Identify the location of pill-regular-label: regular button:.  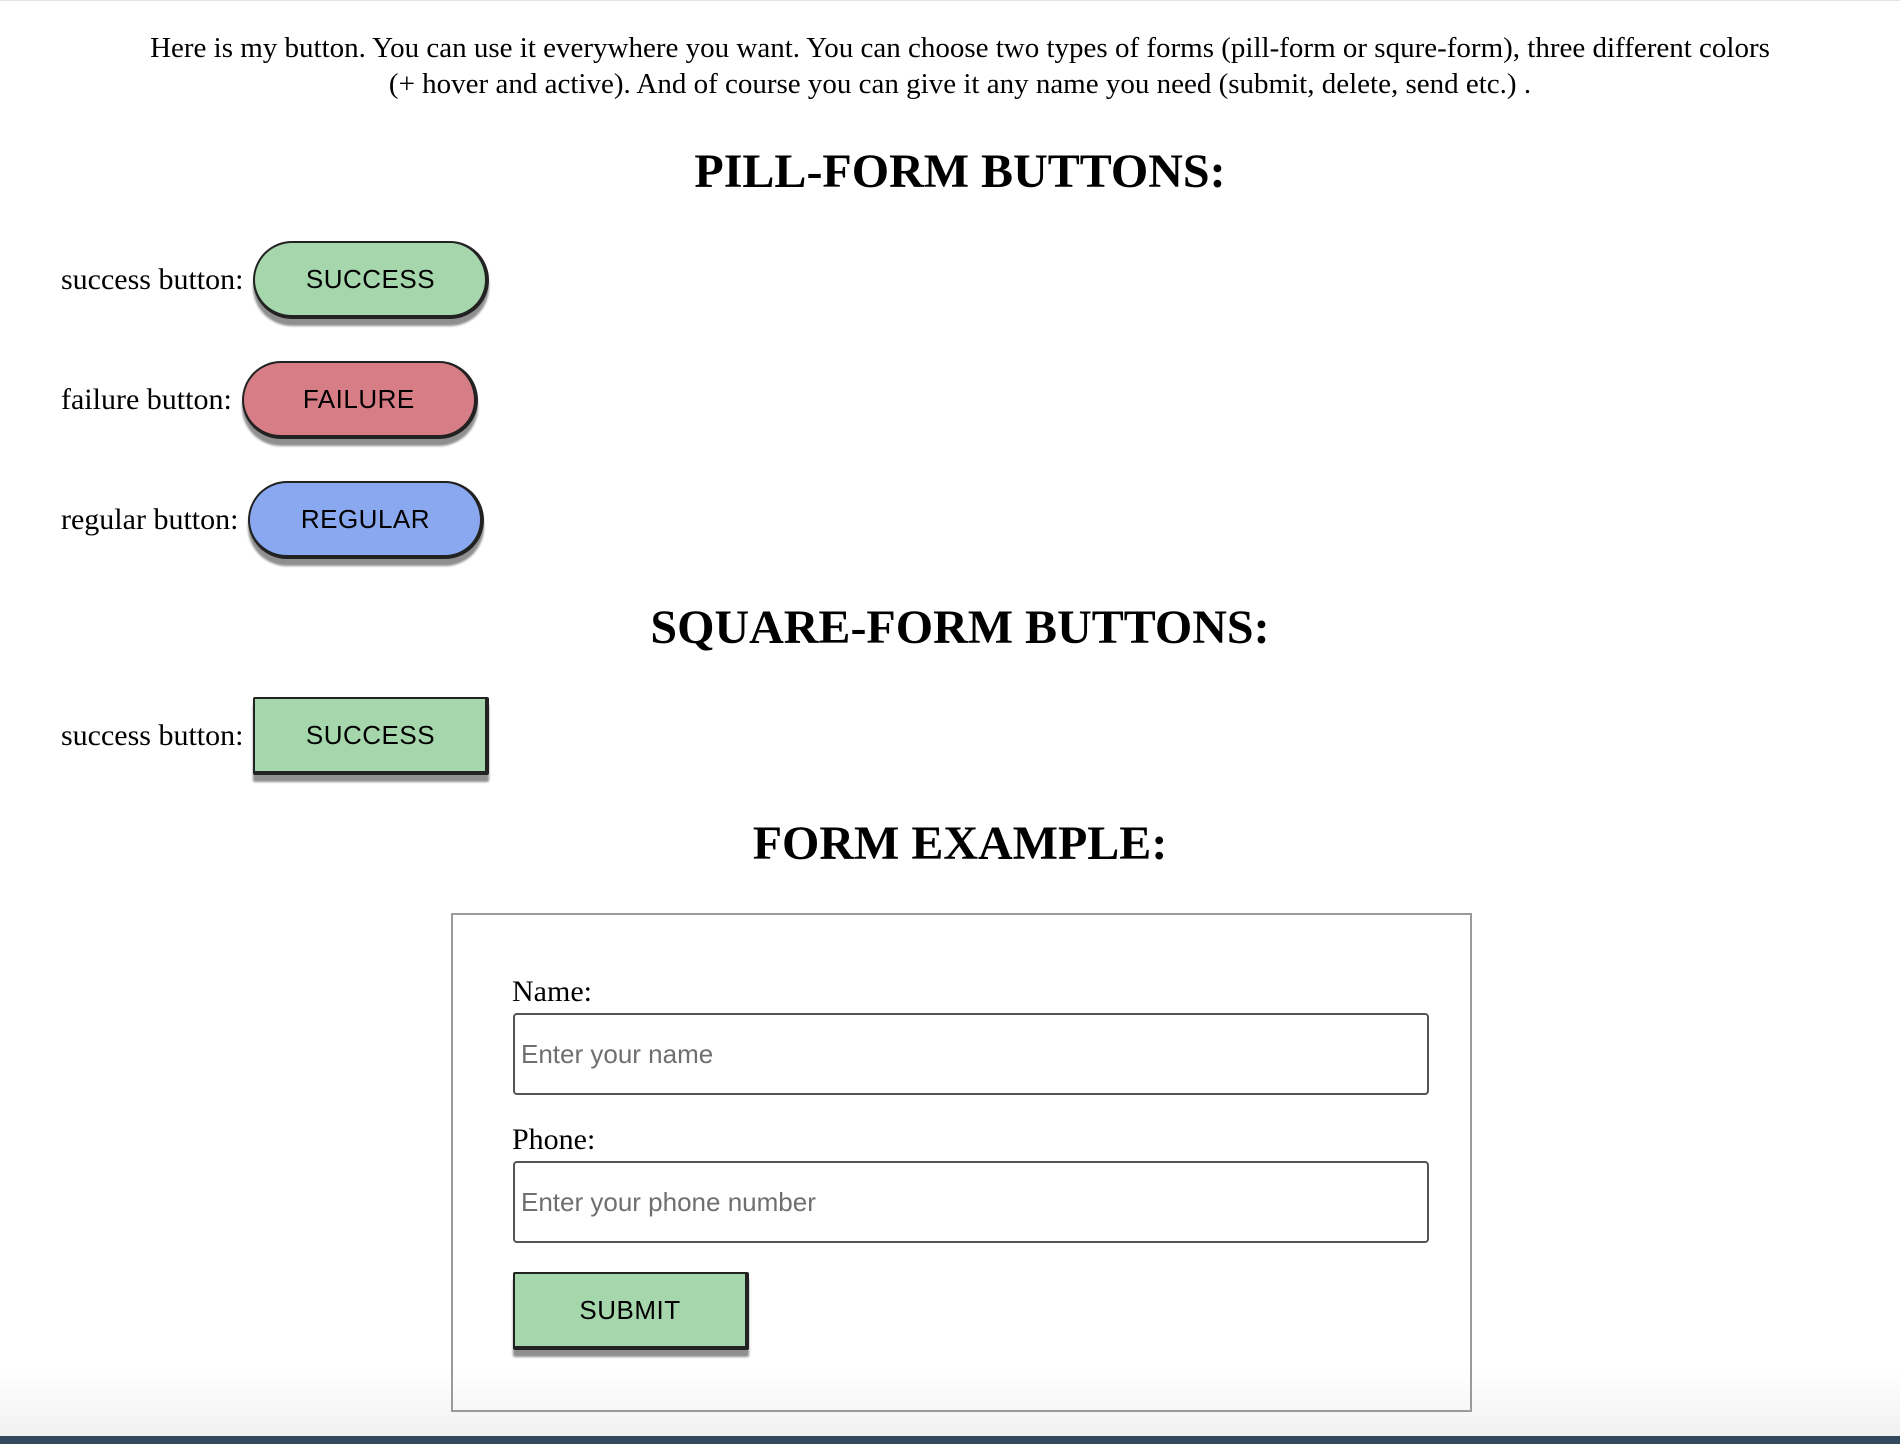
(150, 519).